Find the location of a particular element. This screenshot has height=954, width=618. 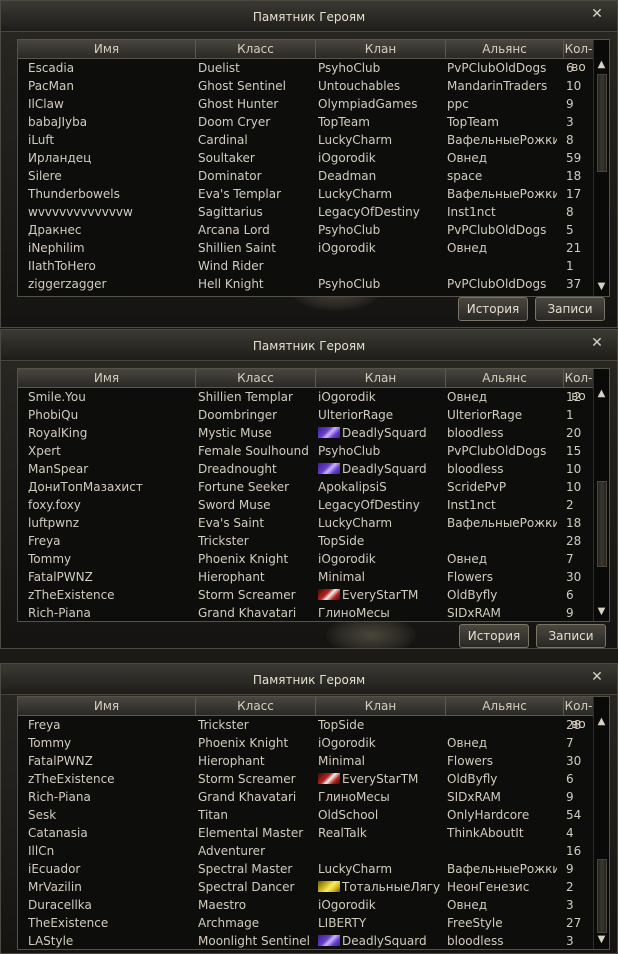

player-name: LAStyle is located at coordinates (51, 941).